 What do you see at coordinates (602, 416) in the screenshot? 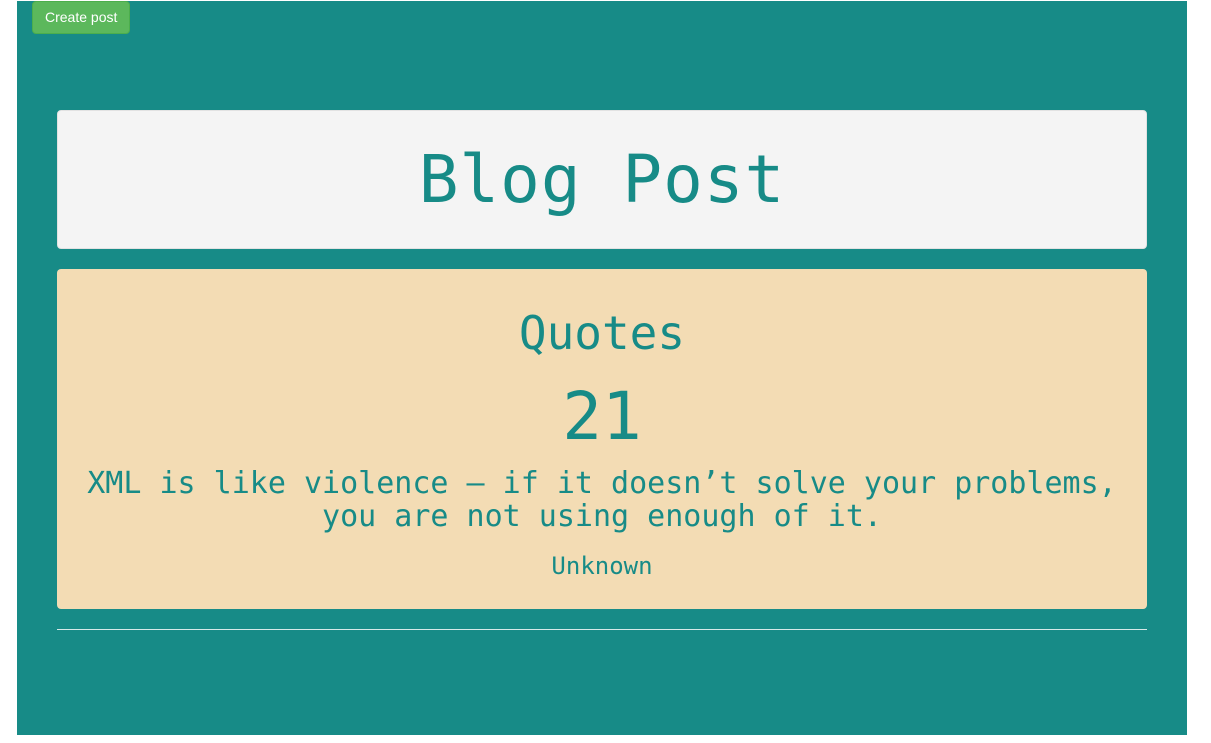
I see `quote-count: 21` at bounding box center [602, 416].